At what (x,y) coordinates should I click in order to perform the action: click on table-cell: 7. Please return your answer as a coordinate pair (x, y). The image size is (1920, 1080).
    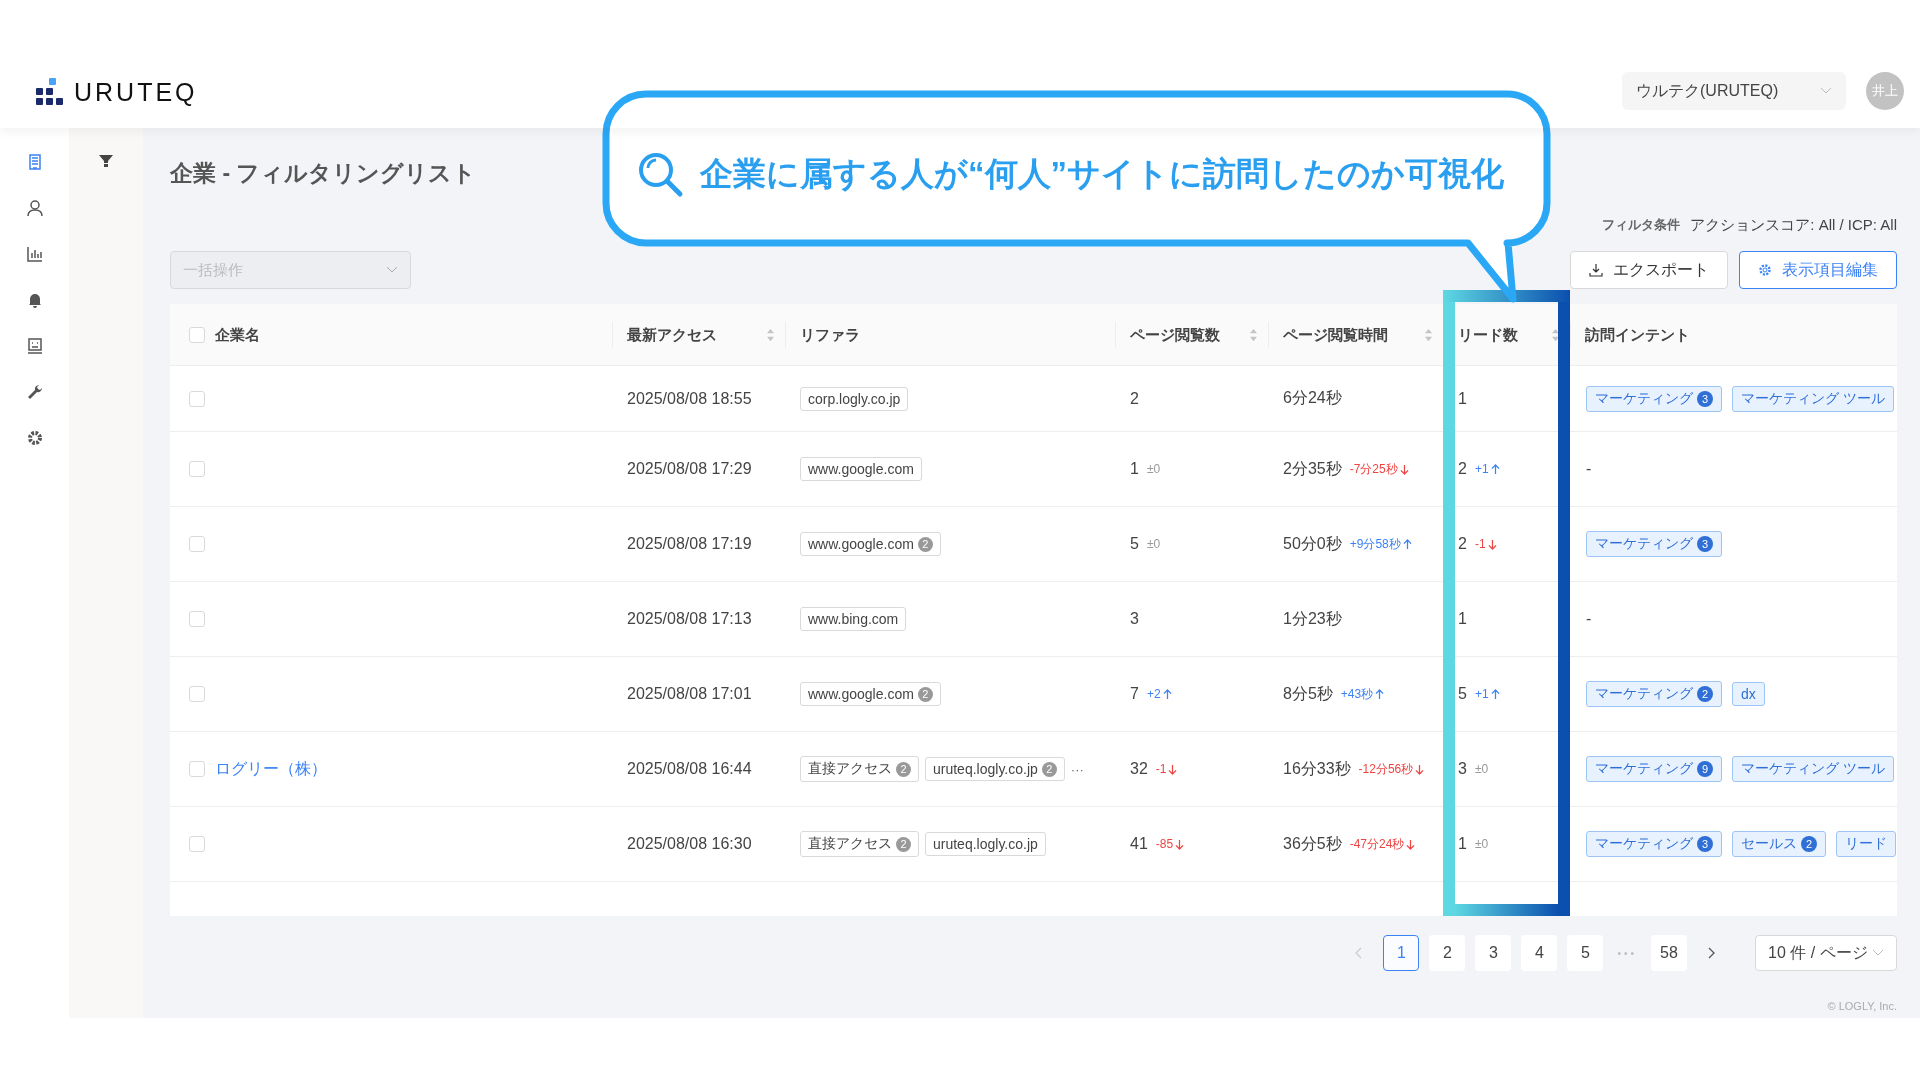
    Looking at the image, I should click on (1134, 694).